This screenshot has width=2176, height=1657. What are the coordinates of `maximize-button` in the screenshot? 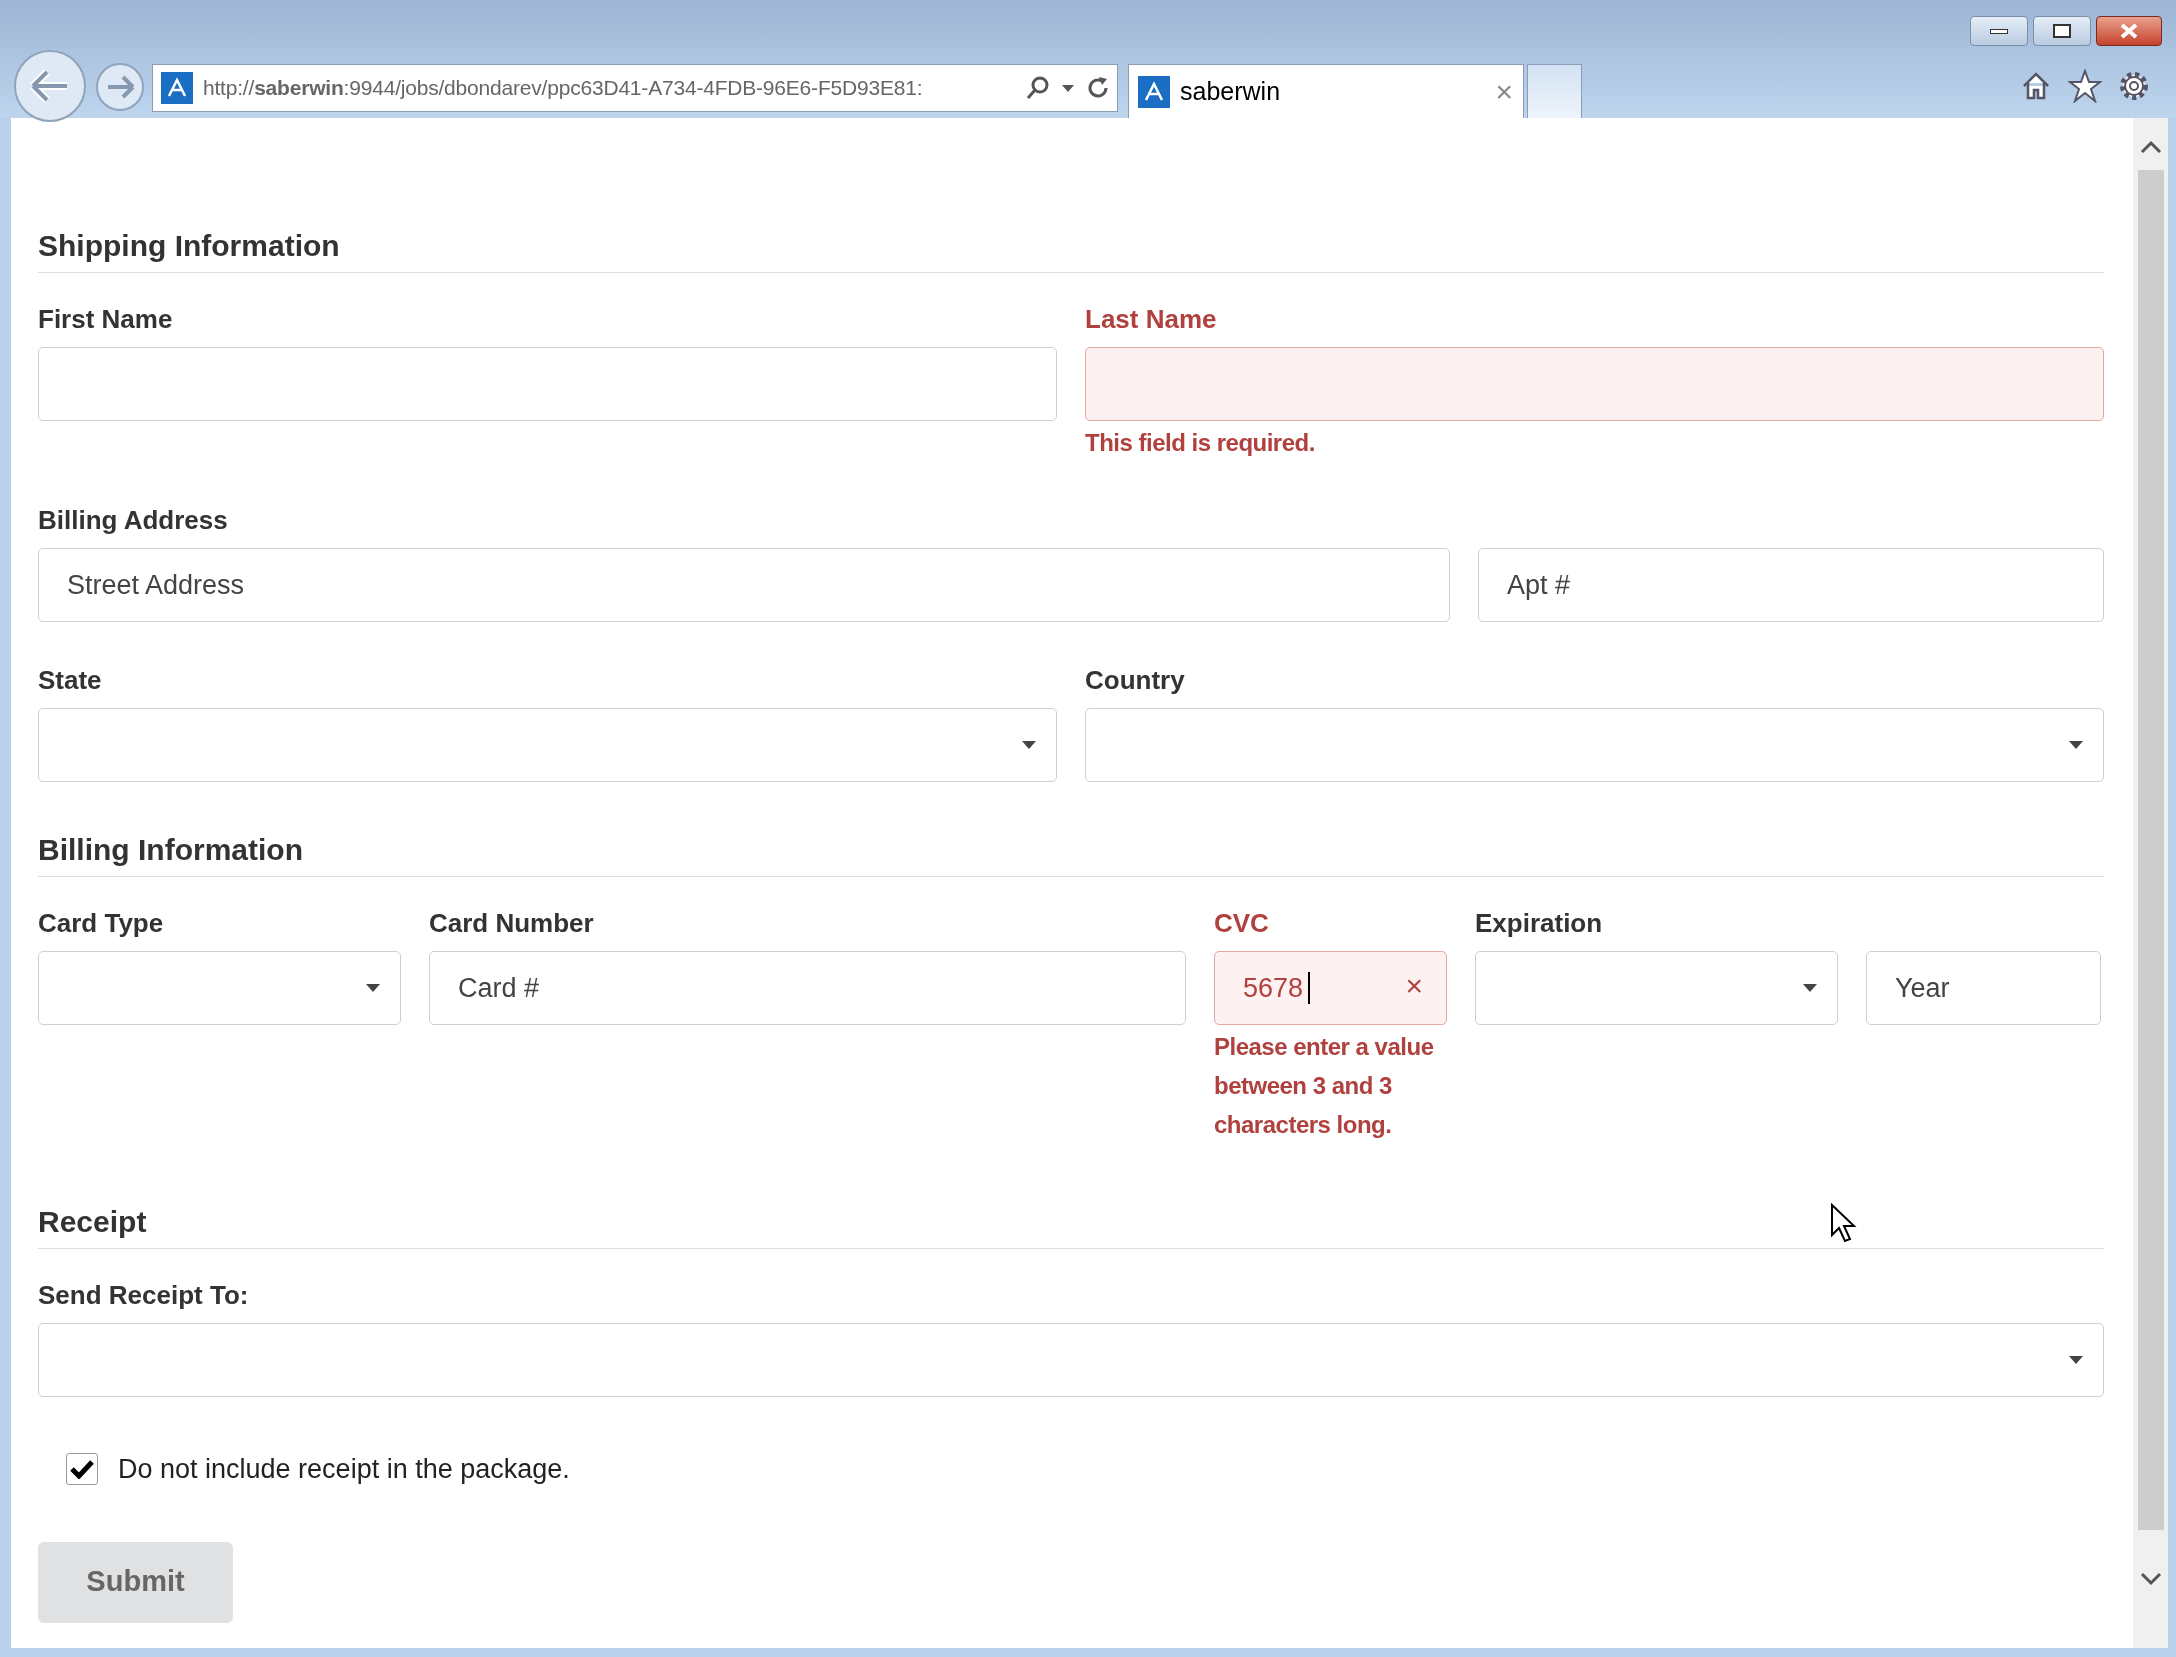 It's located at (2062, 31).